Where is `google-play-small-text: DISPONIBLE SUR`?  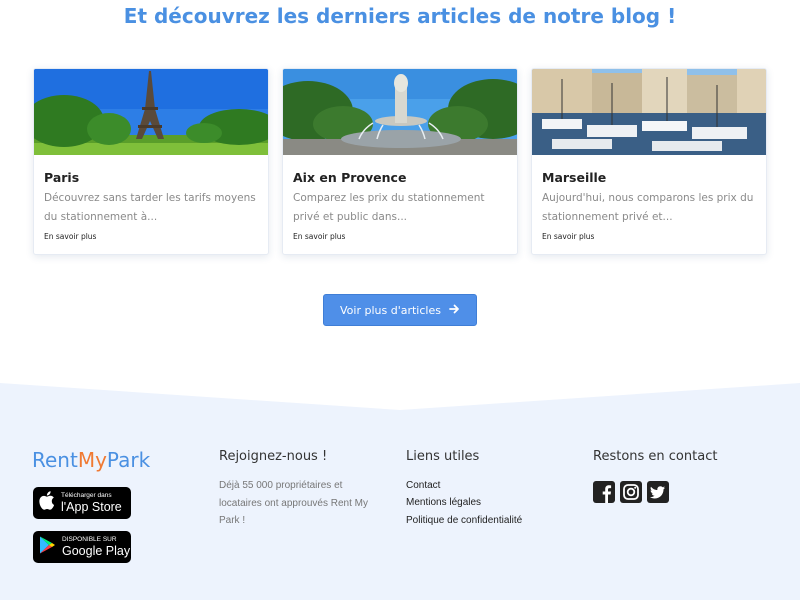
google-play-small-text: DISPONIBLE SUR is located at coordinates (89, 539).